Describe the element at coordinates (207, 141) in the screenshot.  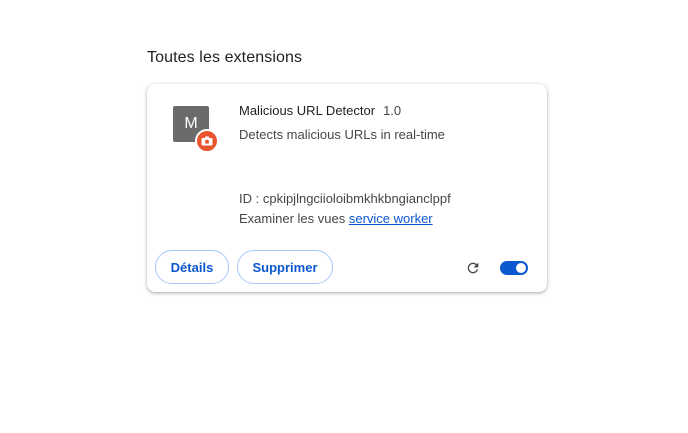
I see `camera-icon` at that location.